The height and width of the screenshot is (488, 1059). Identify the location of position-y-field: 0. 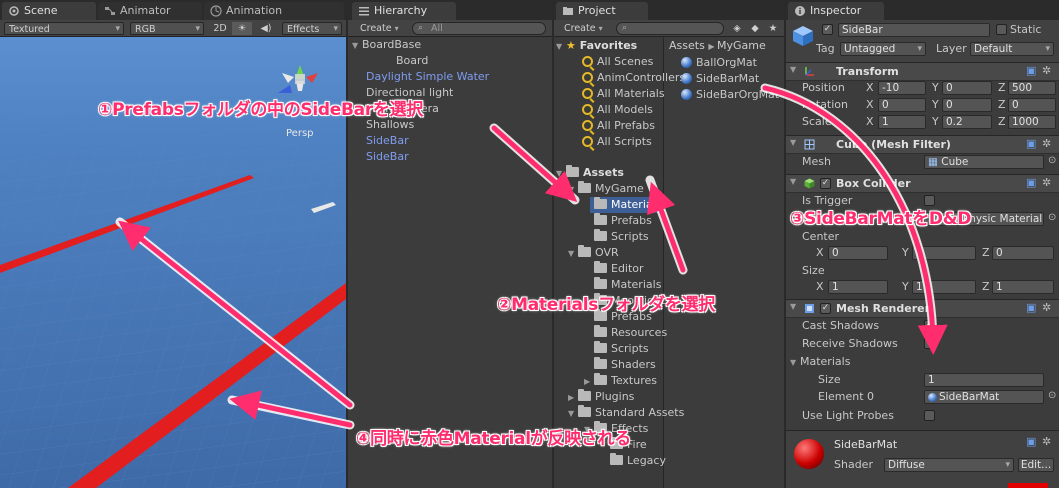
(967, 88).